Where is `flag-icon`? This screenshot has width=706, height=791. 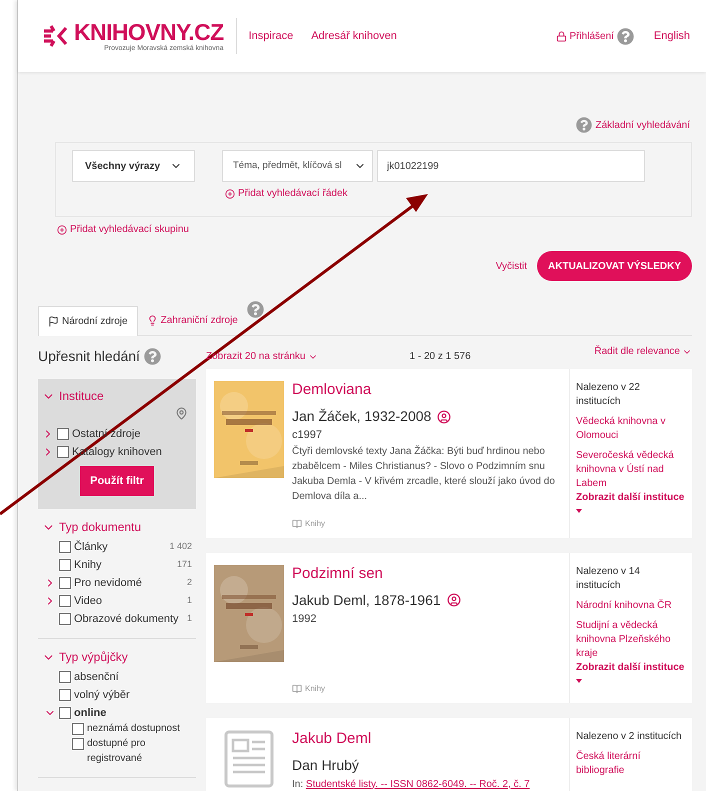 flag-icon is located at coordinates (53, 321).